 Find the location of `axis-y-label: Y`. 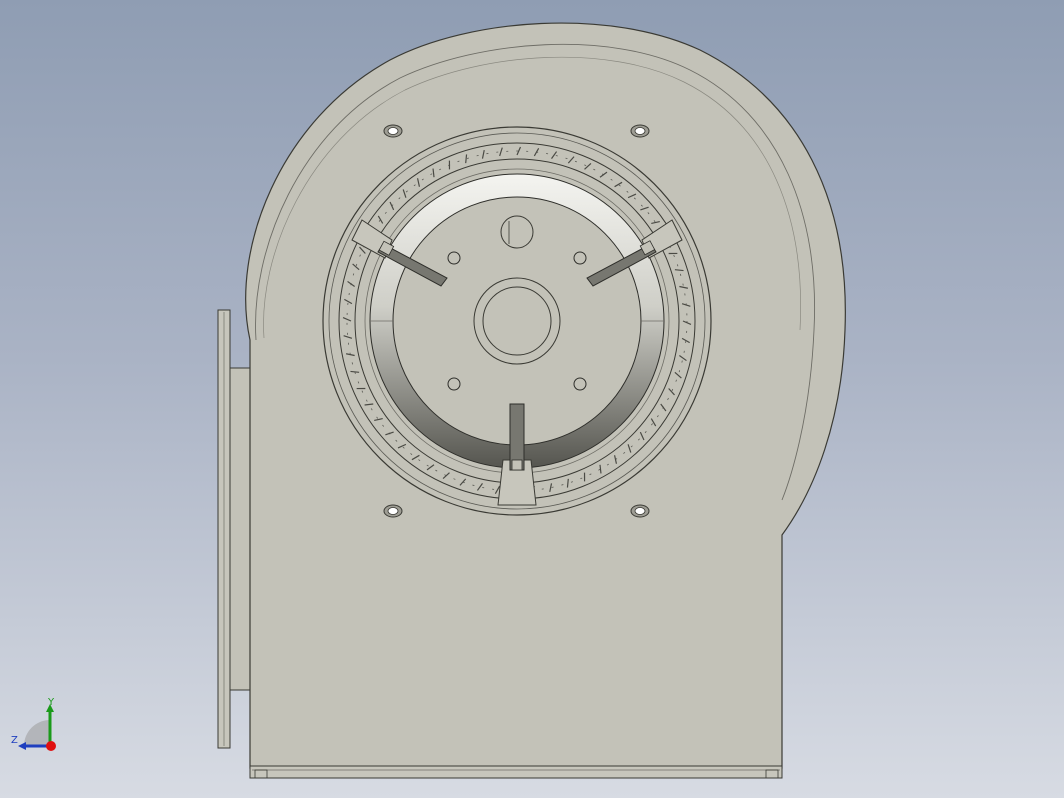

axis-y-label: Y is located at coordinates (51, 702).